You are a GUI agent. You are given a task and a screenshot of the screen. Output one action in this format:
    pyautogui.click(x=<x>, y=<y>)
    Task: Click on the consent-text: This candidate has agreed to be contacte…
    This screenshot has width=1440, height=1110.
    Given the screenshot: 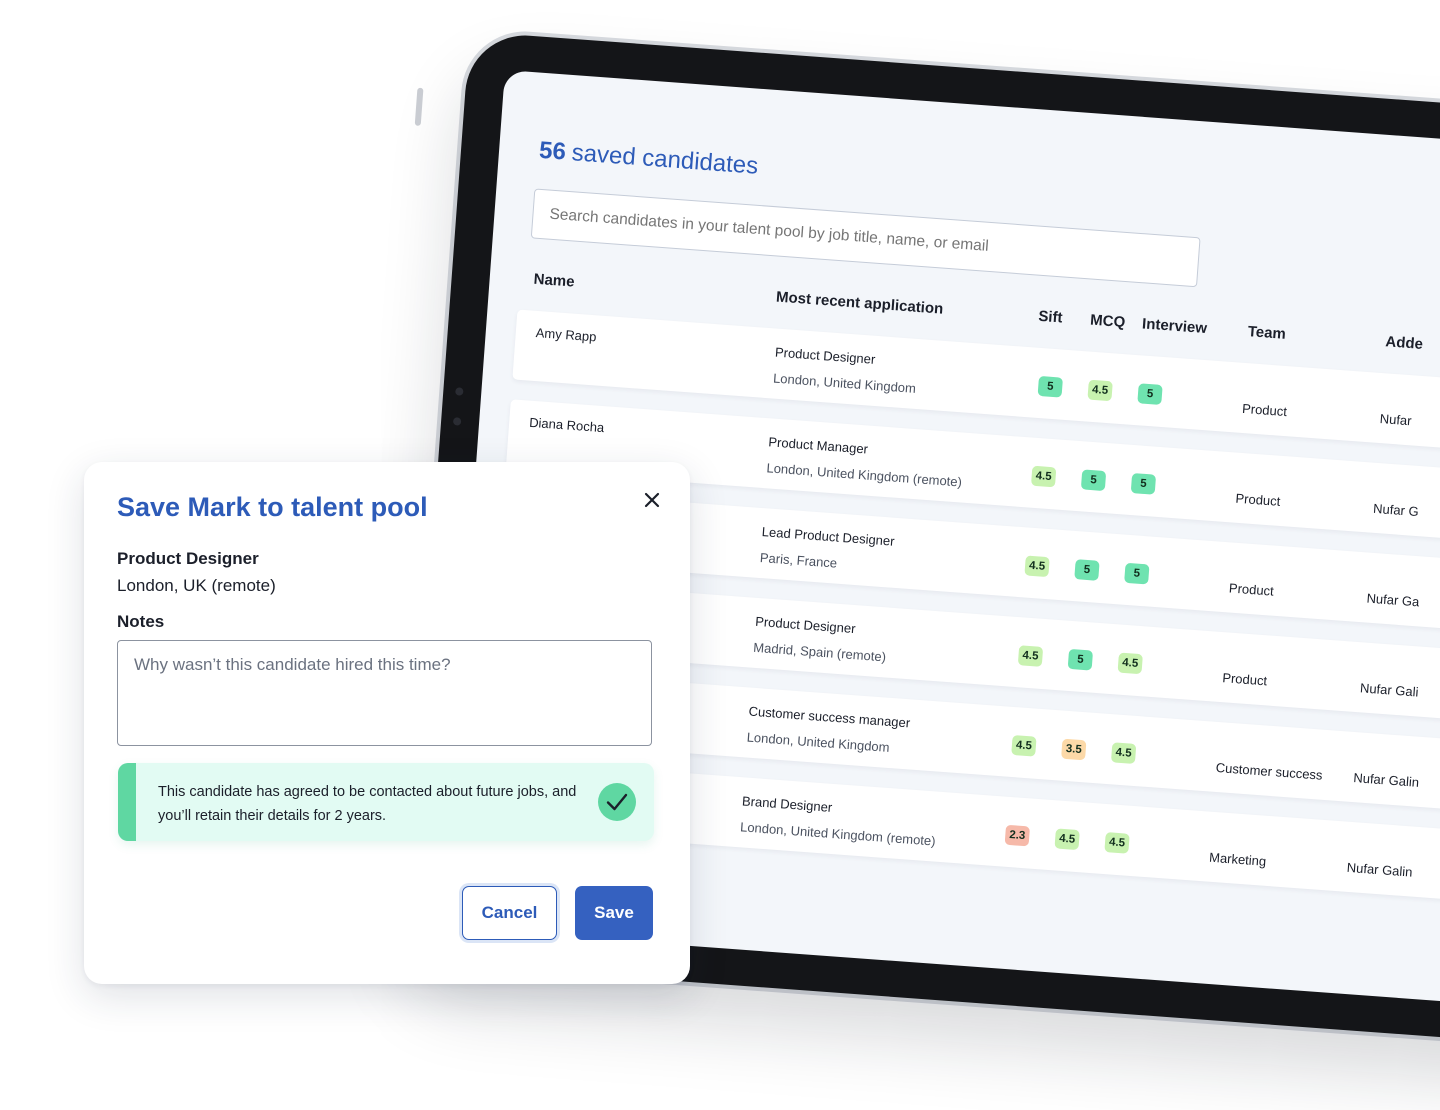 What is the action you would take?
    pyautogui.click(x=367, y=804)
    